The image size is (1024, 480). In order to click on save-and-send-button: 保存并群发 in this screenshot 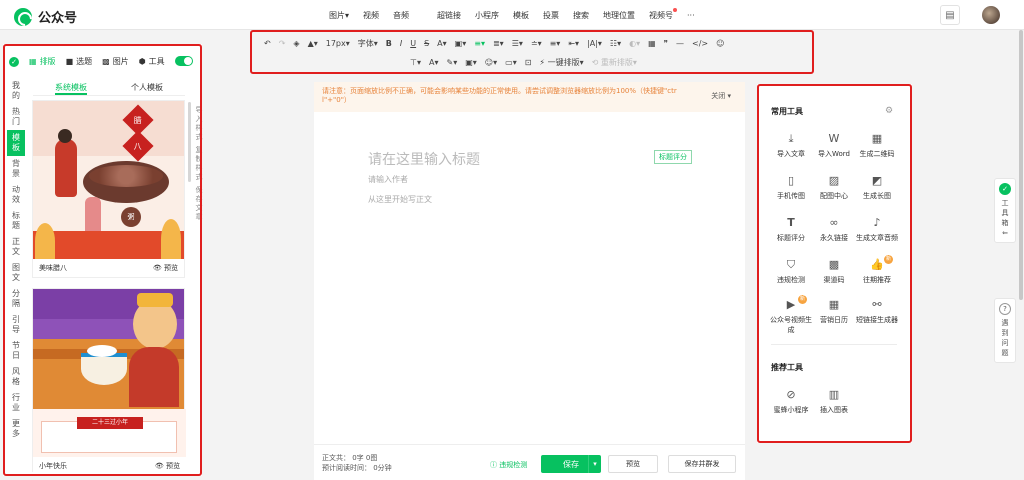, I will do `click(702, 464)`.